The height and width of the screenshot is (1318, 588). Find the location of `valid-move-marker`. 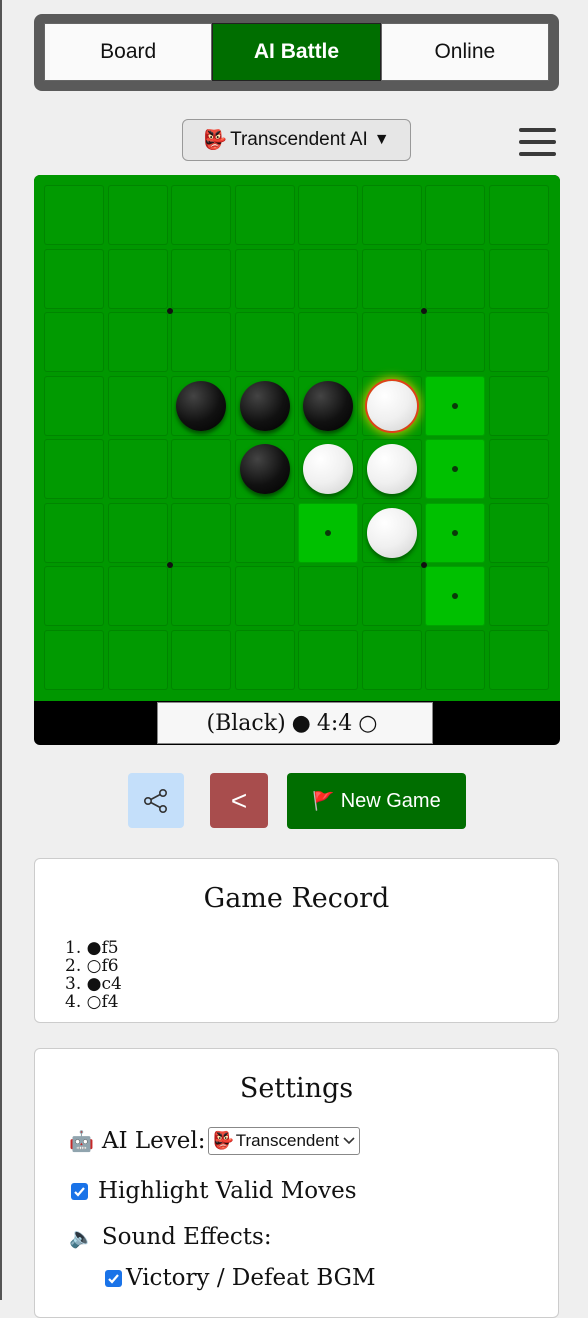

valid-move-marker is located at coordinates (328, 532).